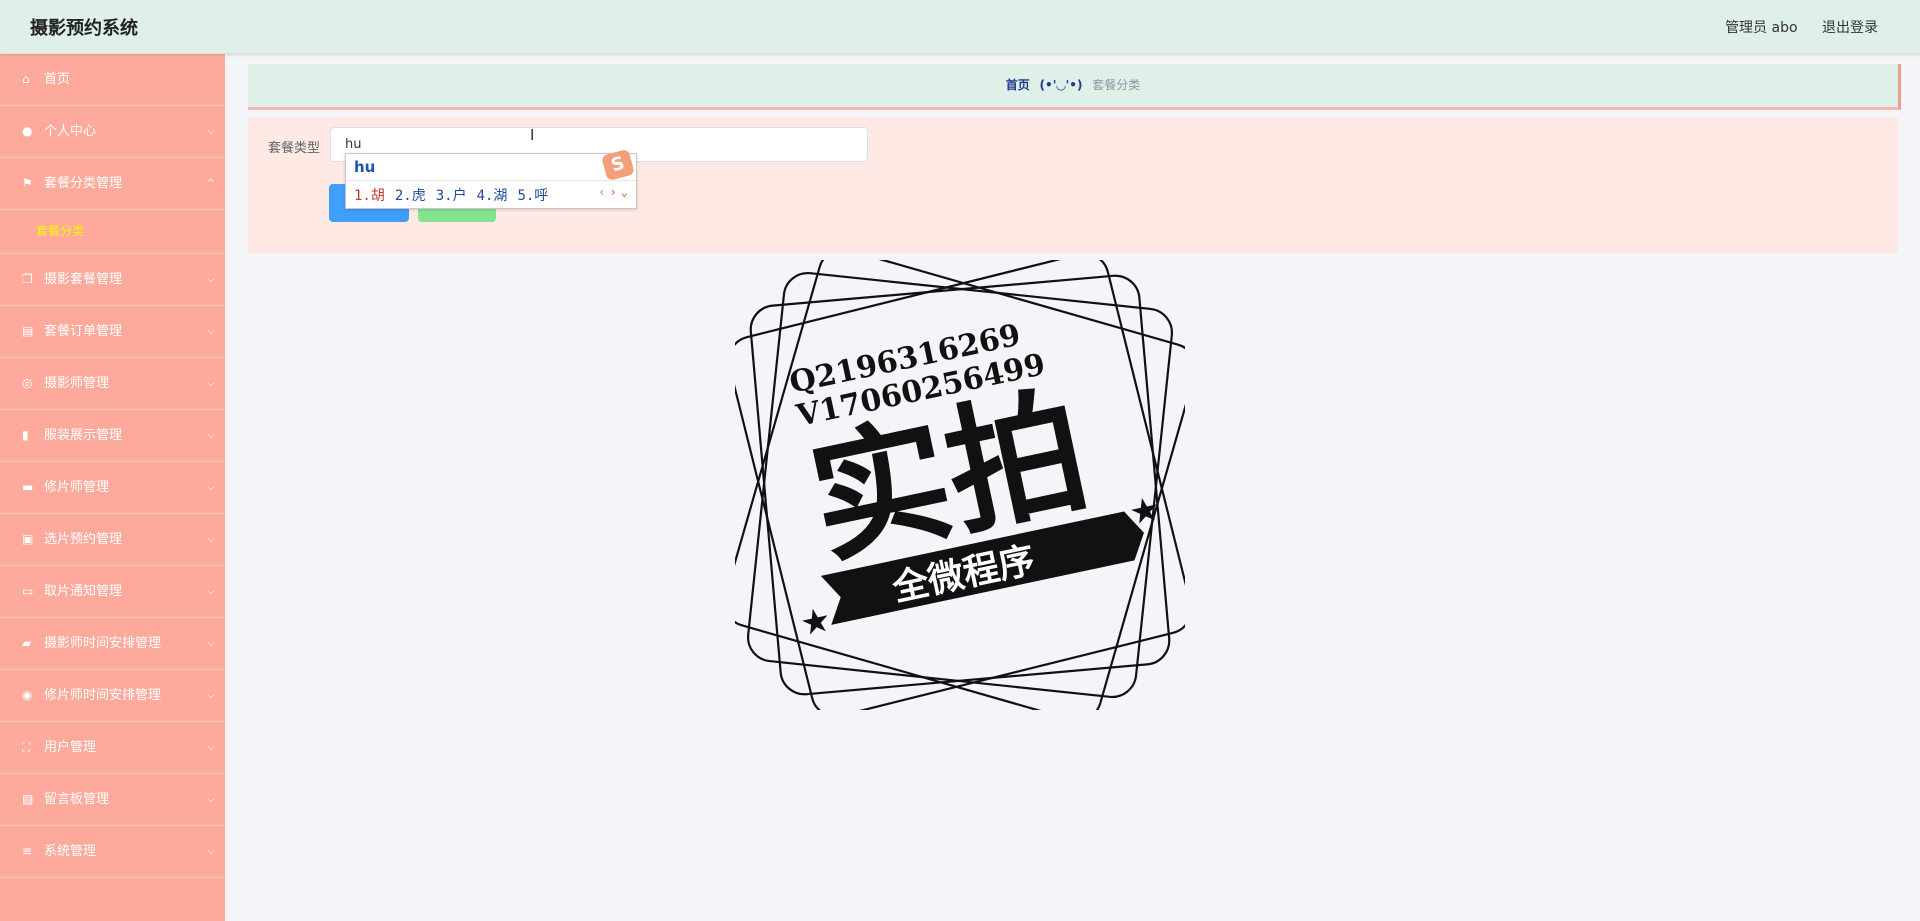  I want to click on ime-logo-icon: S, so click(618, 165).